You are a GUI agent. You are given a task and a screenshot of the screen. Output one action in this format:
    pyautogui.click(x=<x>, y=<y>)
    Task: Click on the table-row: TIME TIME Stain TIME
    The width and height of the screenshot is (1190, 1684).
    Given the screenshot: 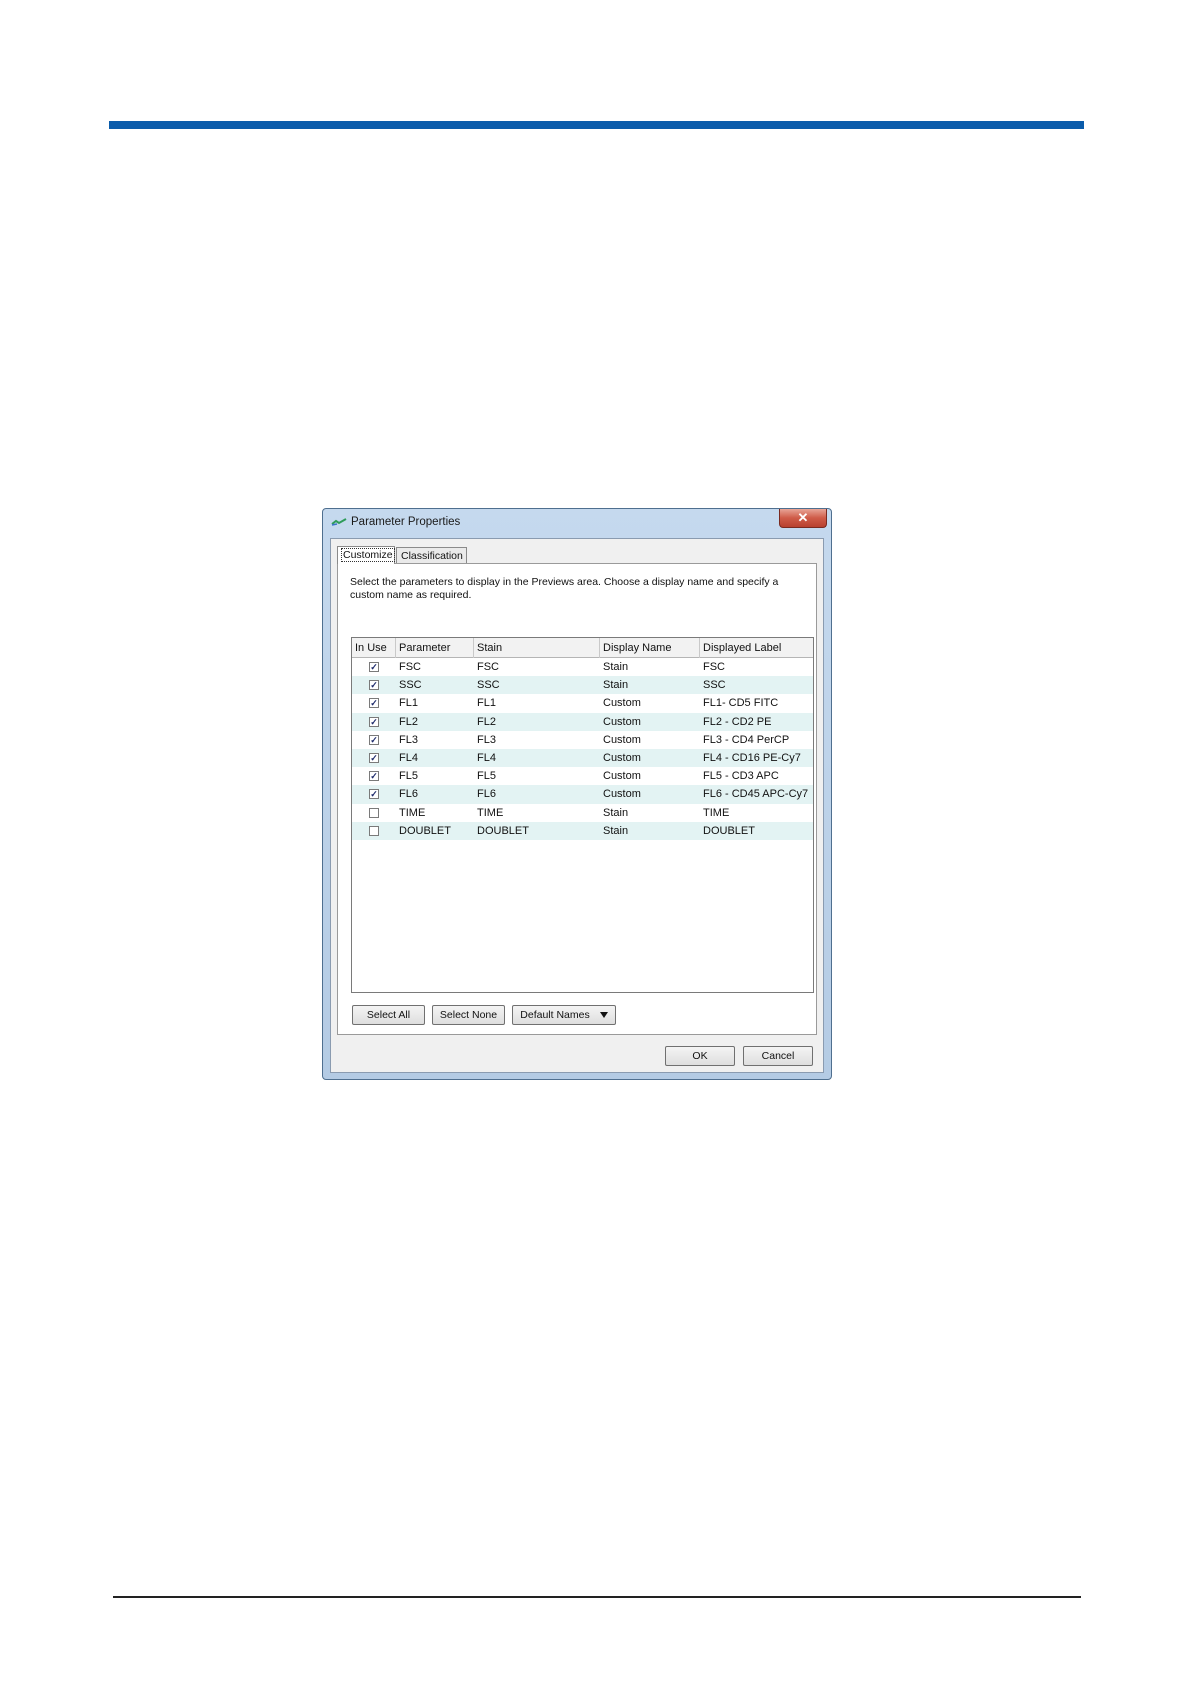 What is the action you would take?
    pyautogui.click(x=582, y=813)
    